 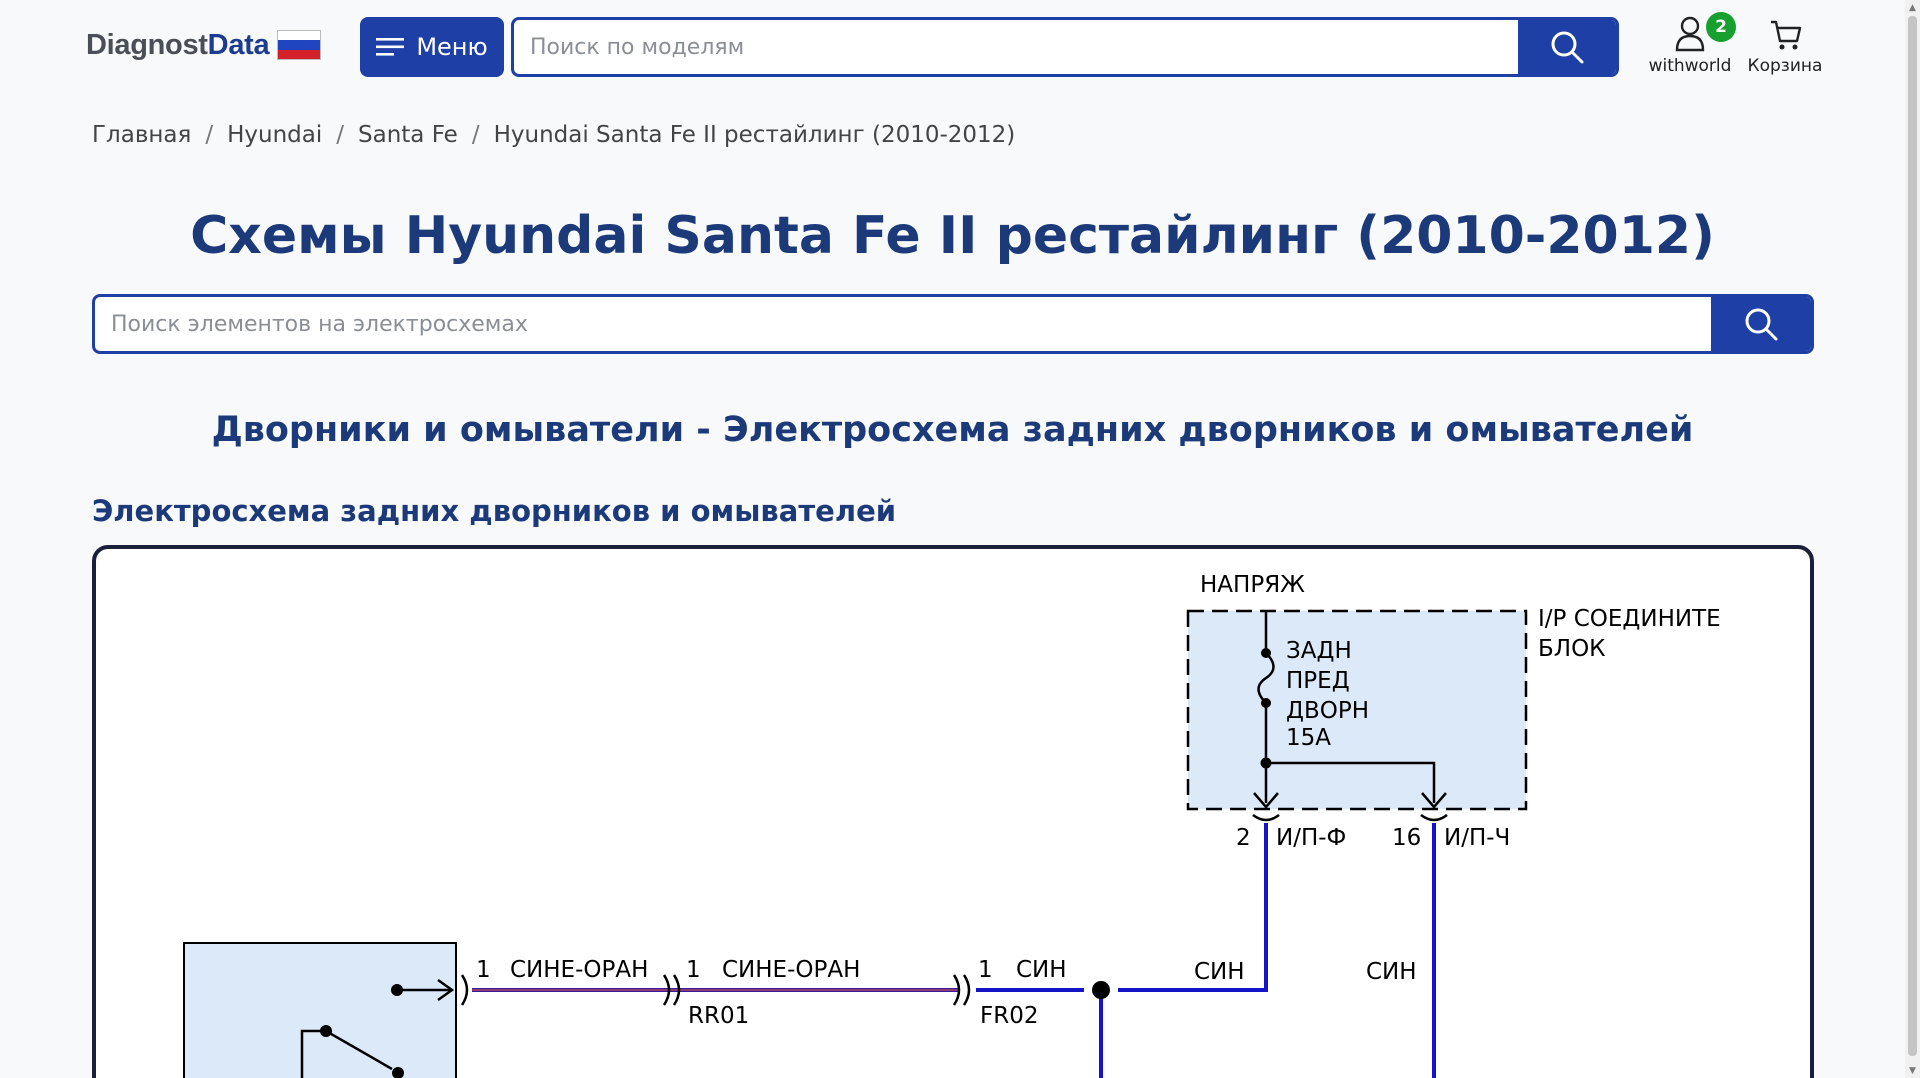 I want to click on cart-icon, so click(x=1786, y=35).